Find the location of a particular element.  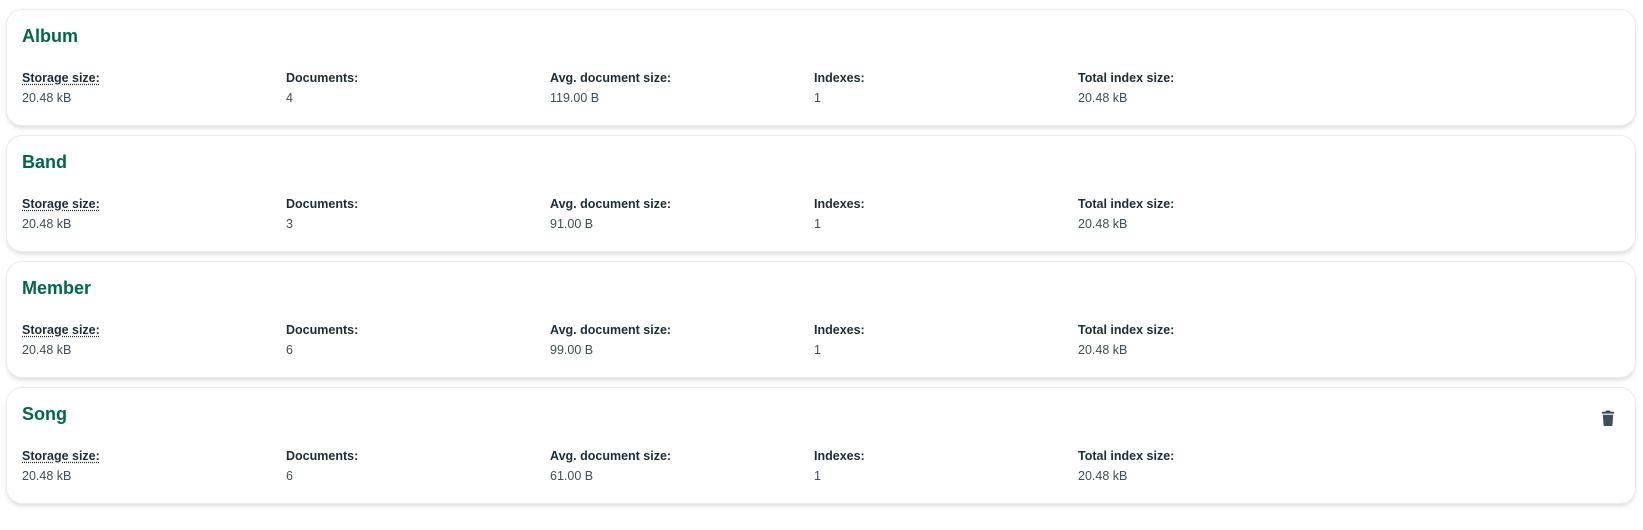

stat-value: 61.00 B is located at coordinates (572, 476).